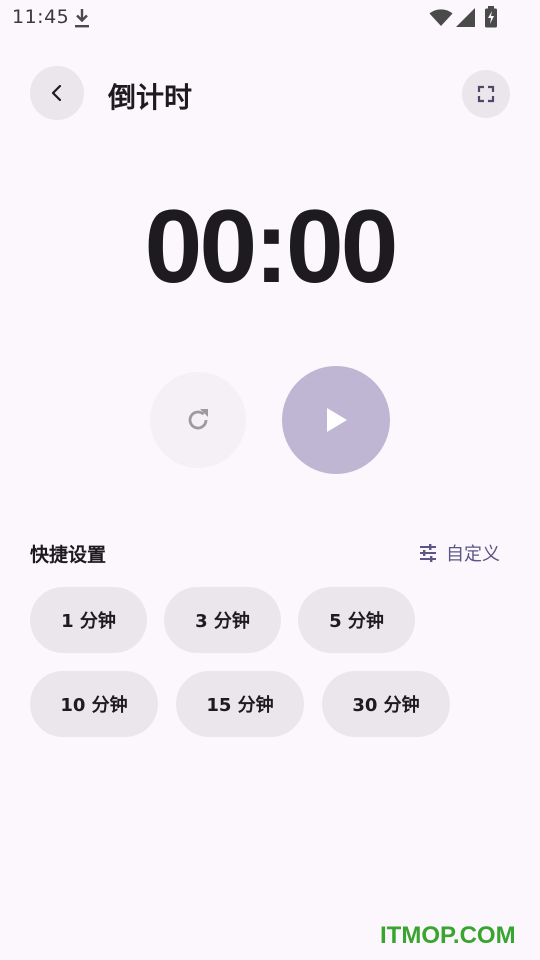  I want to click on signal-icon, so click(465, 17).